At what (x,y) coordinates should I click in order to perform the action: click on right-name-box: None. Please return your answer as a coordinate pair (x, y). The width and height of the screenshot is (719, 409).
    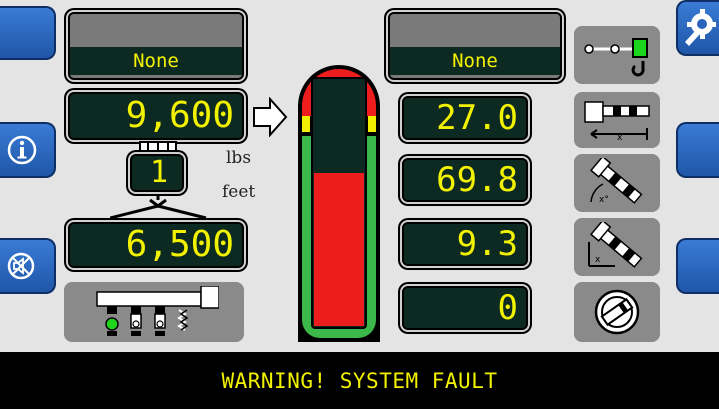
    Looking at the image, I should click on (475, 46).